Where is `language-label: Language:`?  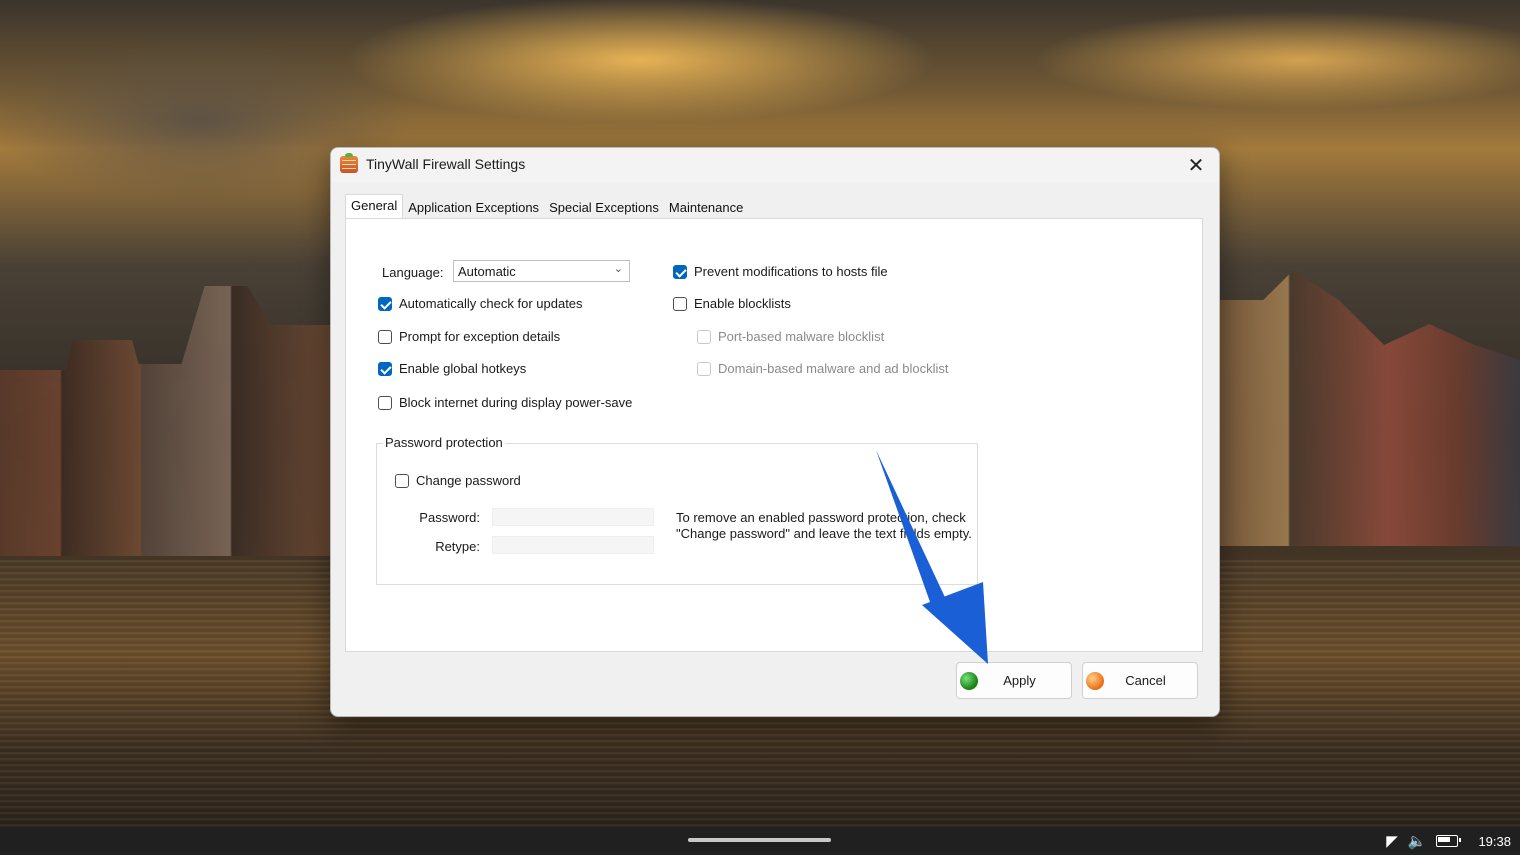 language-label: Language: is located at coordinates (413, 272).